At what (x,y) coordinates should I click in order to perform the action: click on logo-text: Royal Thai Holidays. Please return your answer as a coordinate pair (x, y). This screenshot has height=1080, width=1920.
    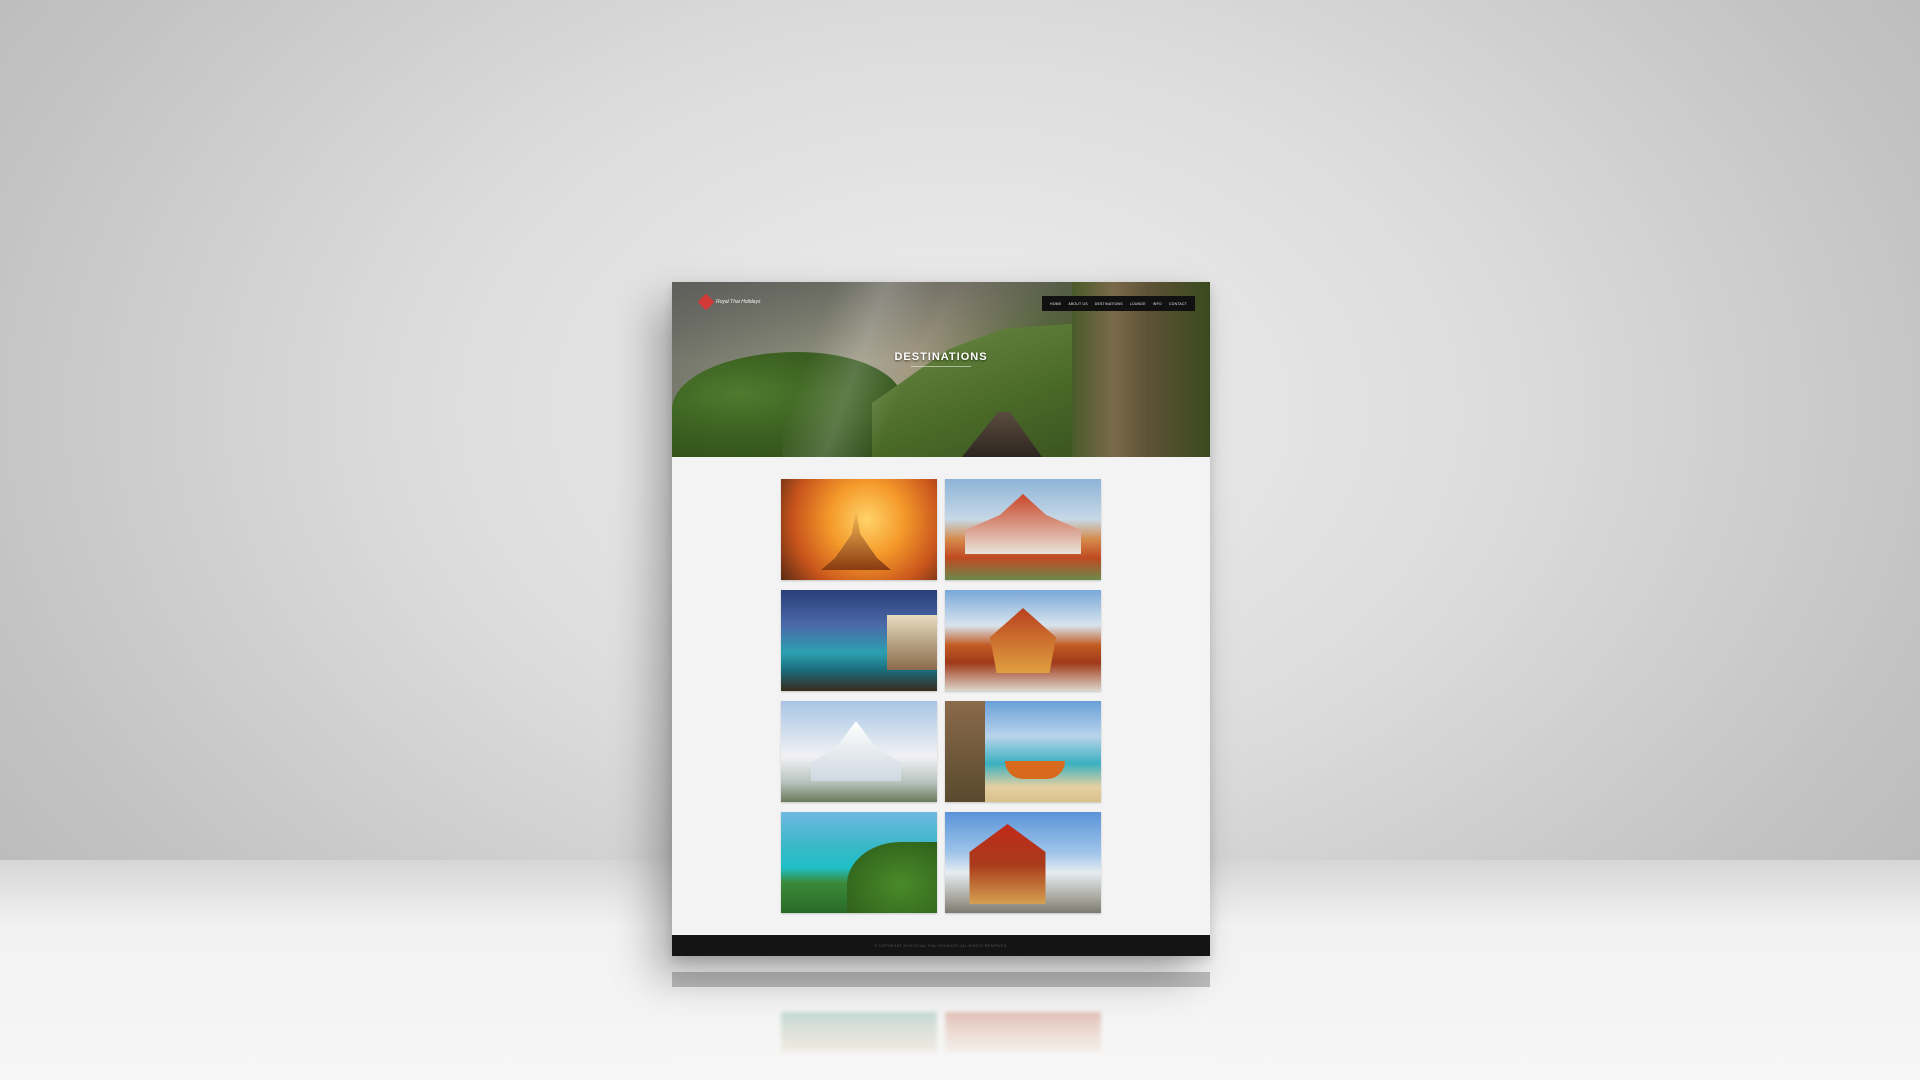
    Looking at the image, I should click on (738, 302).